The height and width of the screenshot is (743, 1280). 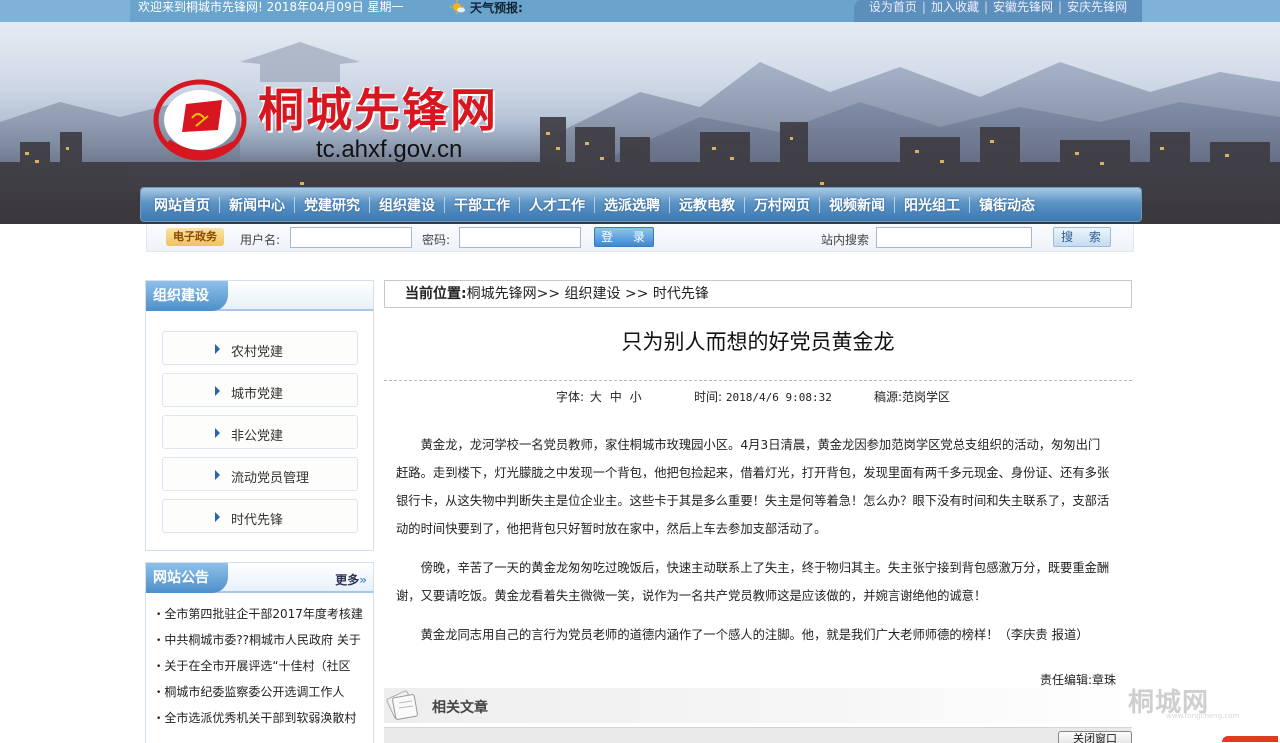 I want to click on login-bar: 电子政务 用户名: 密码: 登 录 站内搜索 搜 索, so click(x=640, y=238).